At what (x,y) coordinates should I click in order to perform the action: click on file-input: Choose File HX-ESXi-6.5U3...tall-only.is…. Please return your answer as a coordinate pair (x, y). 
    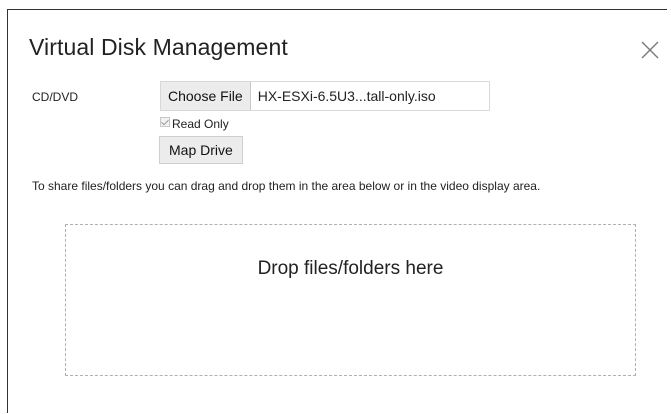
    Looking at the image, I should click on (325, 96).